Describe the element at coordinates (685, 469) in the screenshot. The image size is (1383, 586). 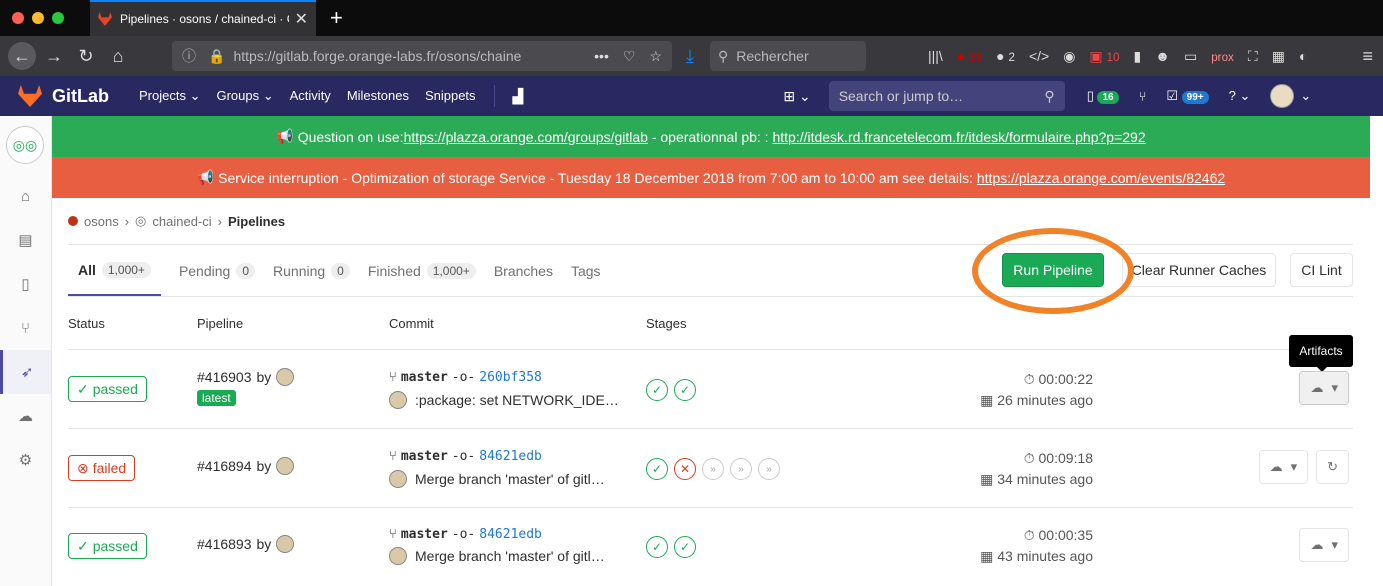
I see `stage-failed-icon: ✕` at that location.